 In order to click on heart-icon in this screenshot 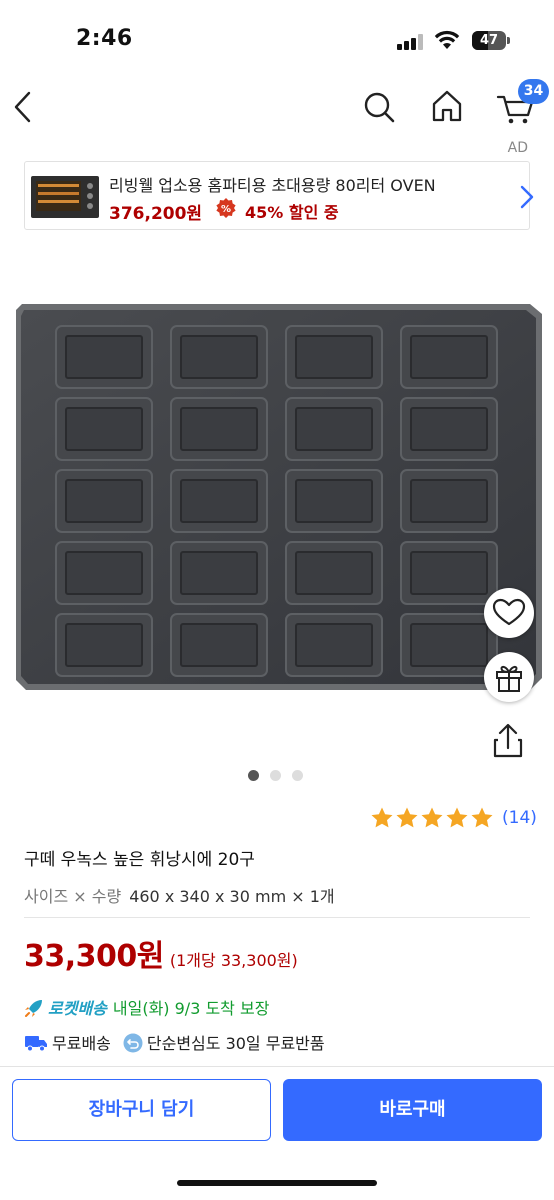, I will do `click(509, 612)`.